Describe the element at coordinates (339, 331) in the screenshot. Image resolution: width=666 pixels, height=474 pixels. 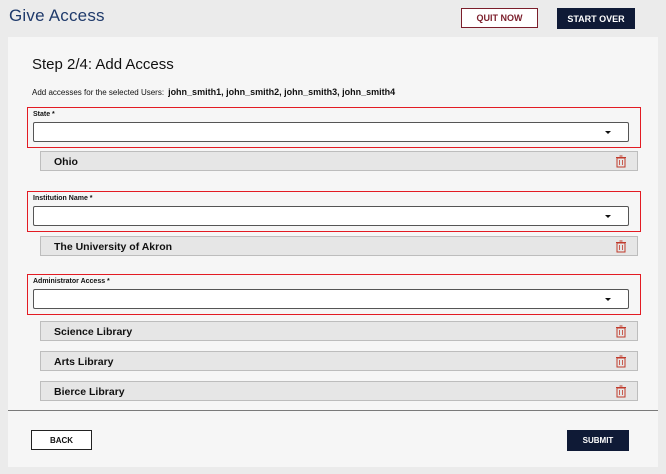
I see `admin-item-science-library: Science Library` at that location.